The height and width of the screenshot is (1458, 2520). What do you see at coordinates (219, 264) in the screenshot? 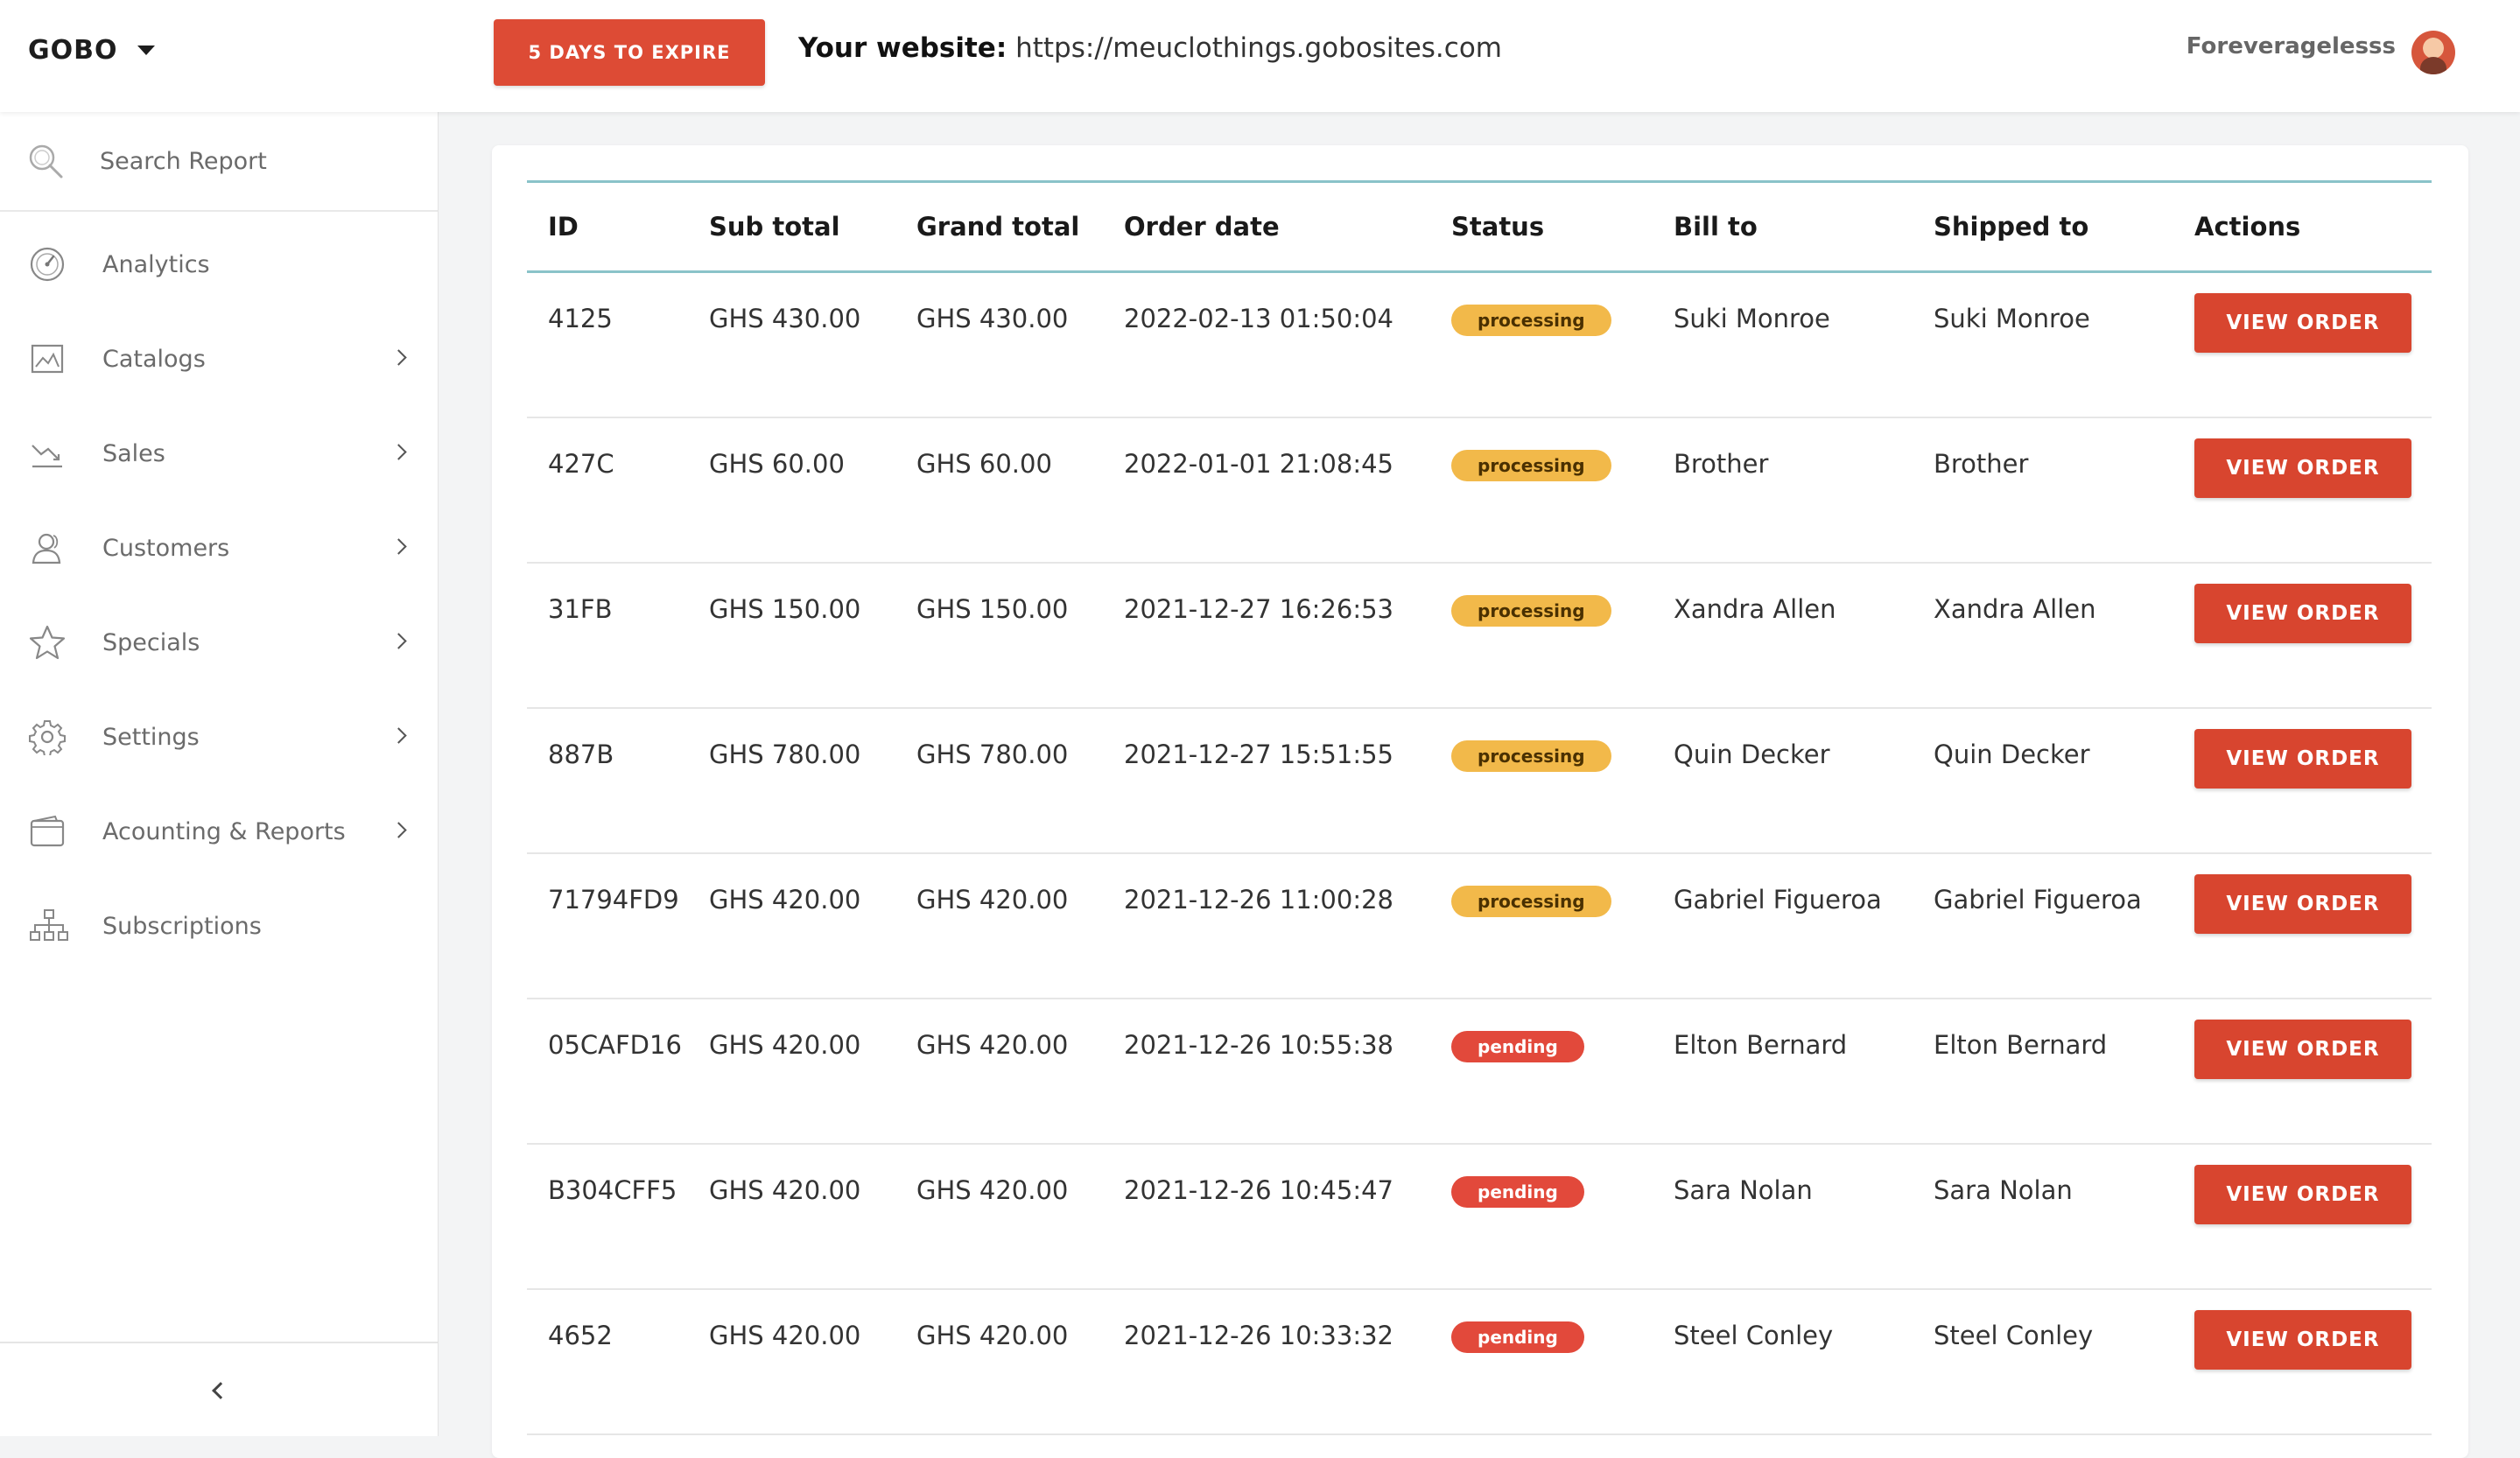
I see `sidebar-item-analytics: Analytics` at bounding box center [219, 264].